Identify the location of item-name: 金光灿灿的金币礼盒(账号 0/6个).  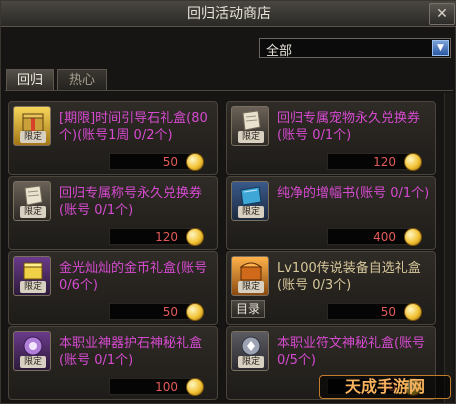
(133, 277).